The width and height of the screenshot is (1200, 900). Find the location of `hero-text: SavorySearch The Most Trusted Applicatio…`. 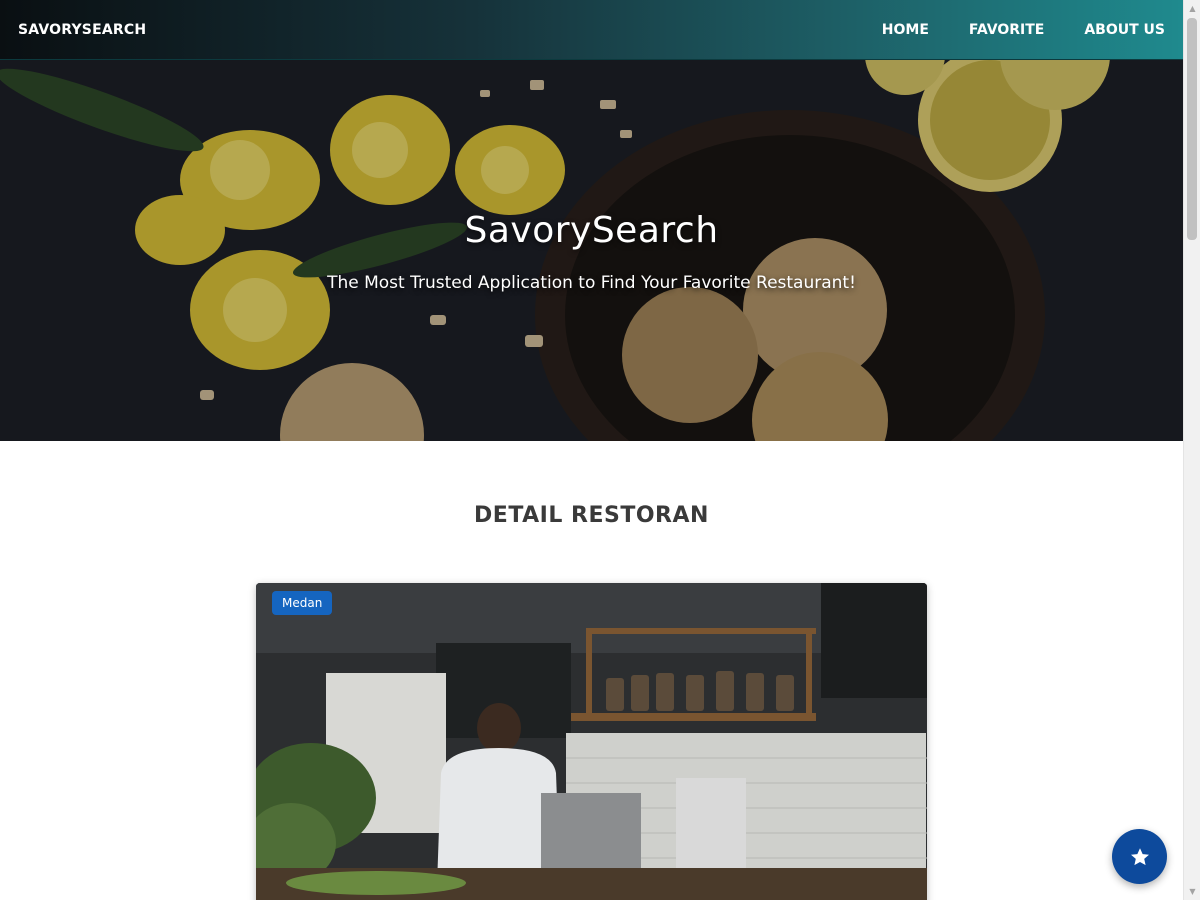

hero-text: SavorySearch The Most Trusted Applicatio… is located at coordinates (591, 251).